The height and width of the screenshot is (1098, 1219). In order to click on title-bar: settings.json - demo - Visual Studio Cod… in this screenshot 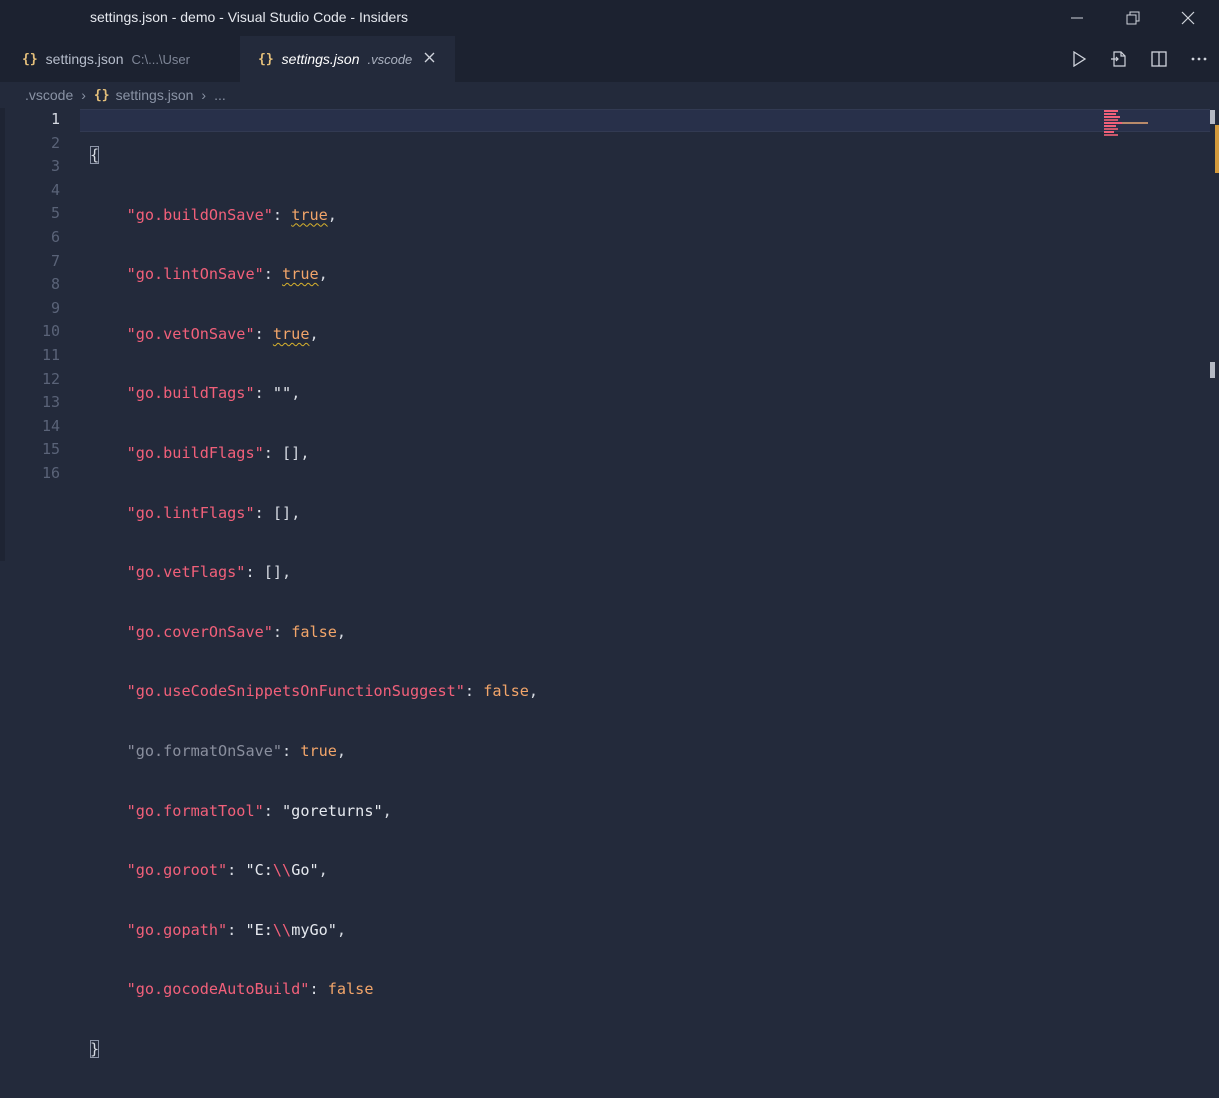, I will do `click(609, 18)`.